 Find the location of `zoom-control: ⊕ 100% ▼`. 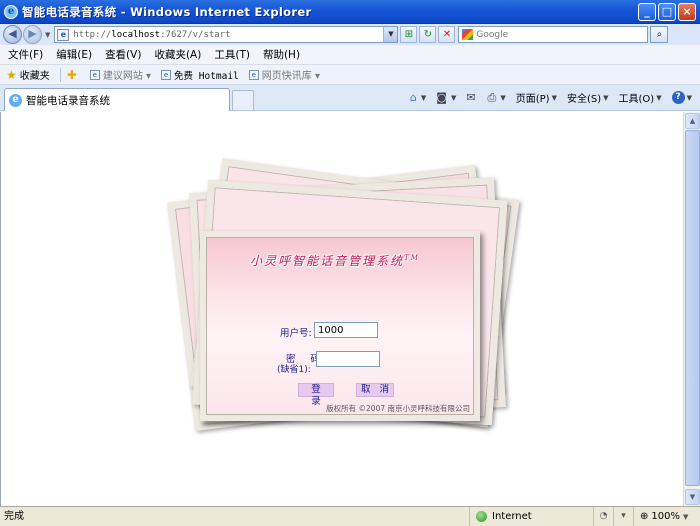

zoom-control: ⊕ 100% ▼ is located at coordinates (662, 516).